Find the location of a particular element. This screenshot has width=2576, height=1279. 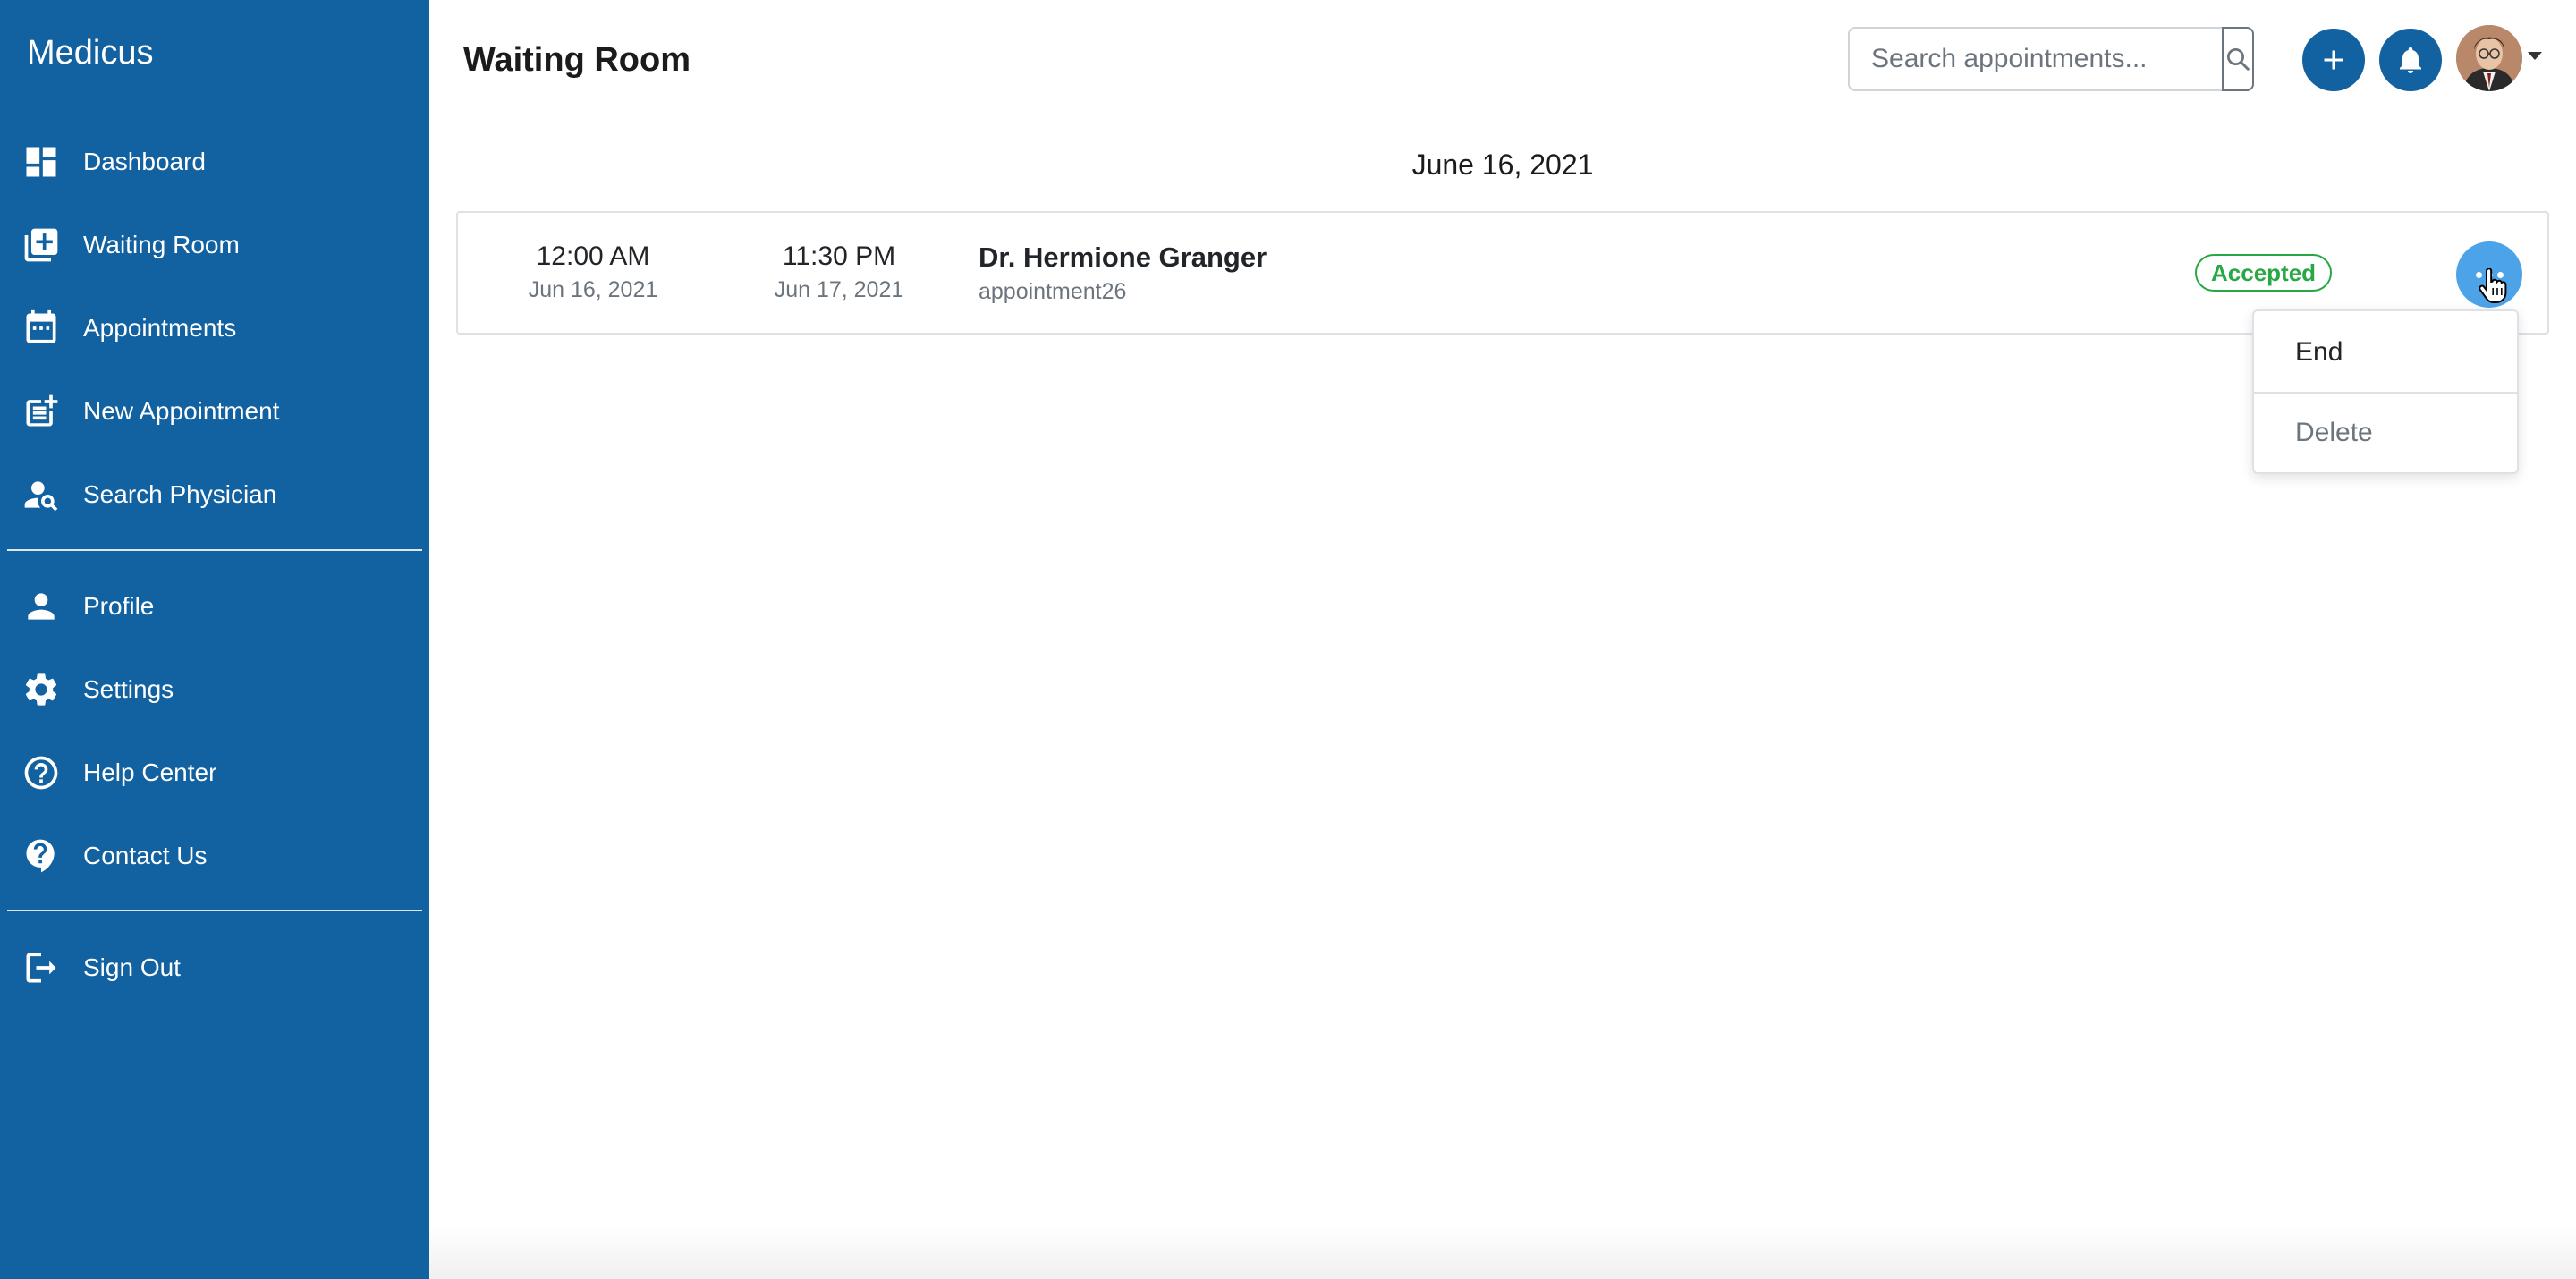

end-date: Jun 17, 2021 is located at coordinates (839, 289).